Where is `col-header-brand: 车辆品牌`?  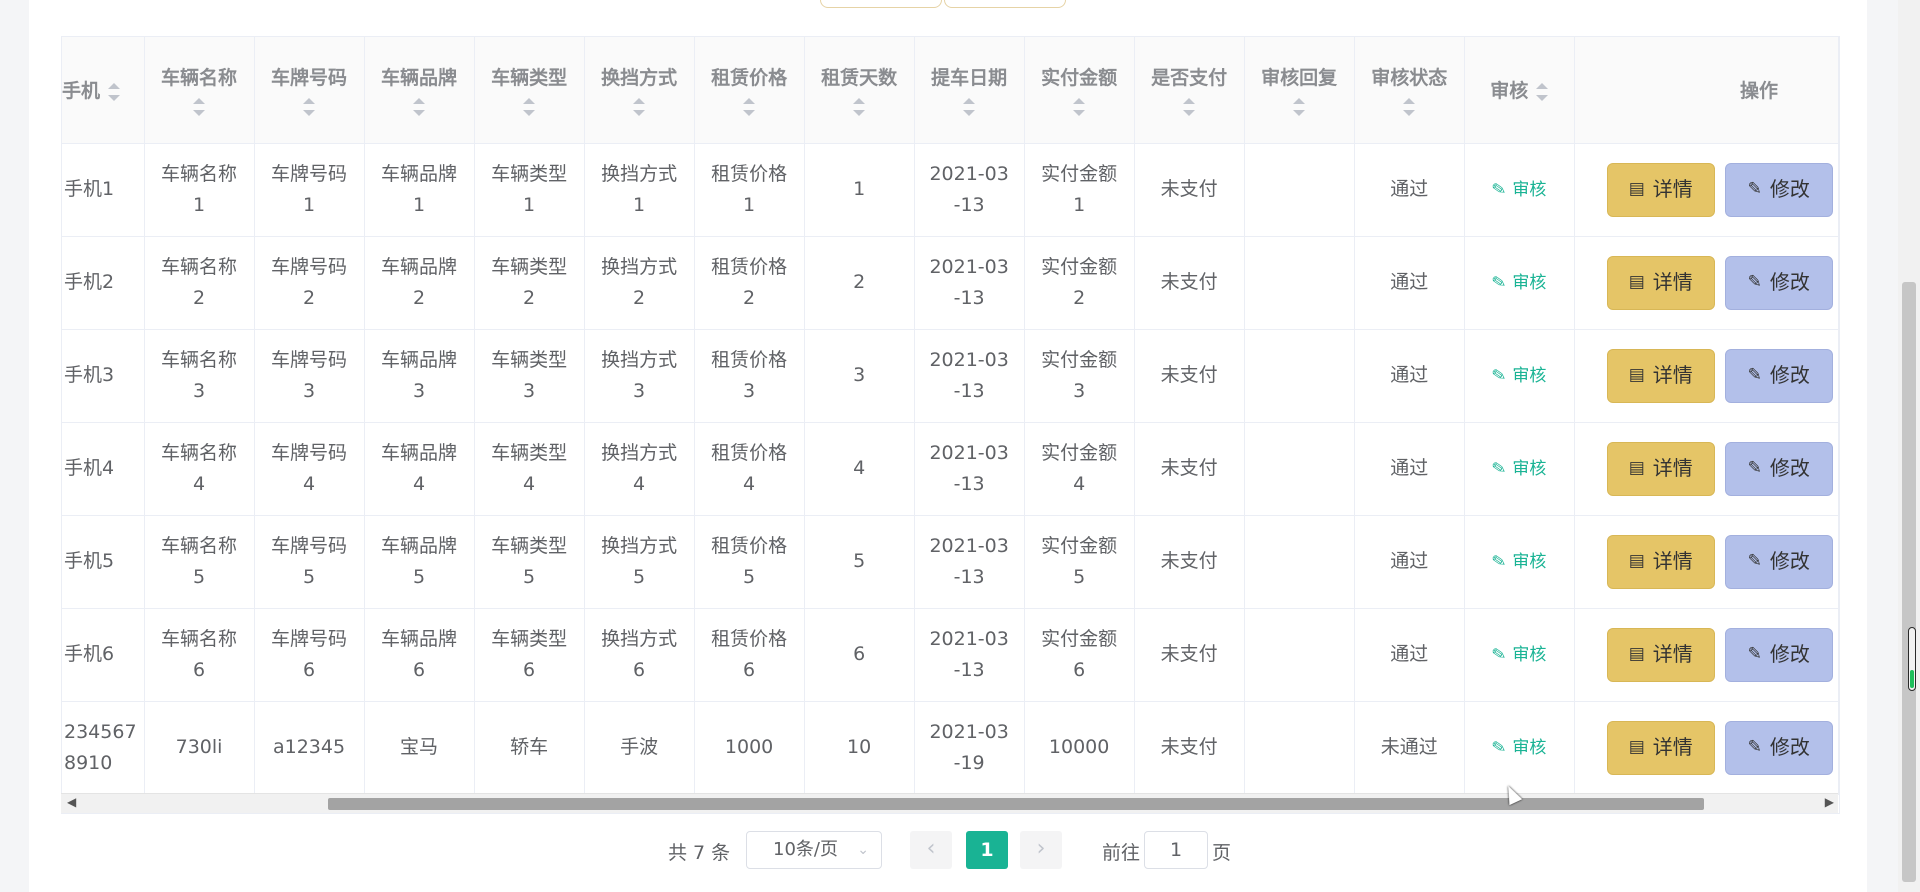
col-header-brand: 车辆品牌 is located at coordinates (419, 90).